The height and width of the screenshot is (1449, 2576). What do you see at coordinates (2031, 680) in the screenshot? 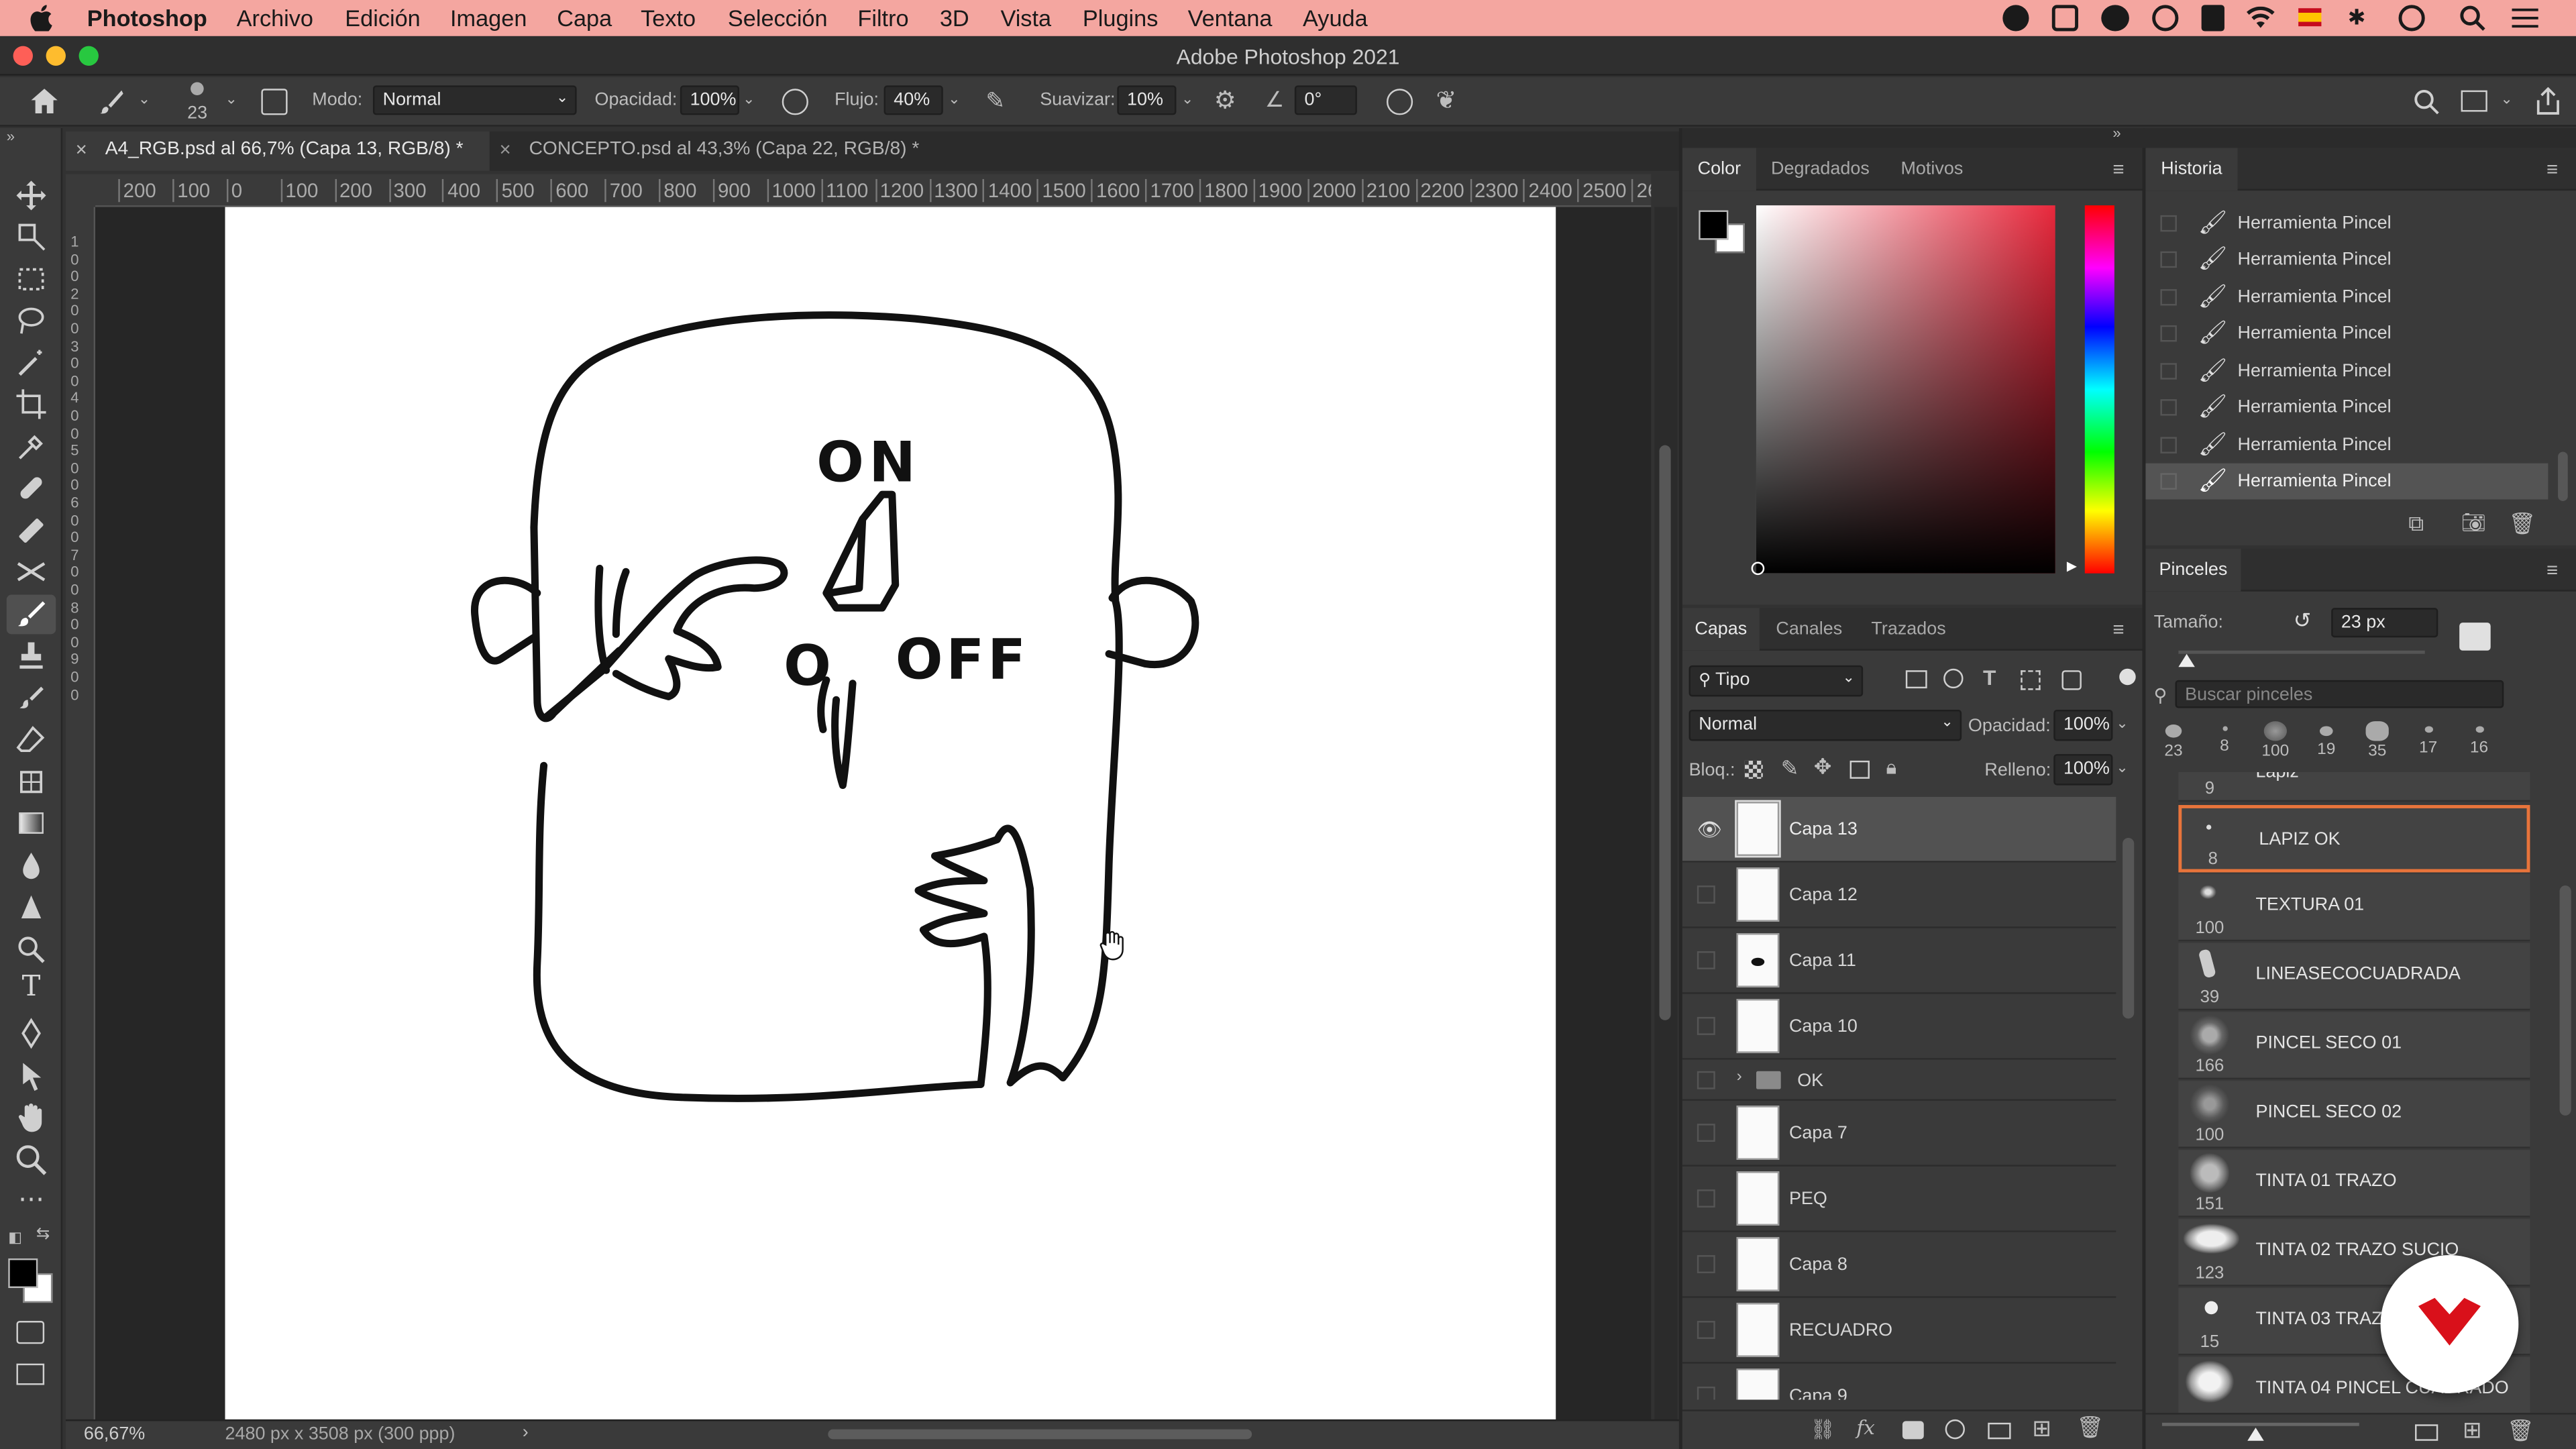
I see `filter-shape-icon` at bounding box center [2031, 680].